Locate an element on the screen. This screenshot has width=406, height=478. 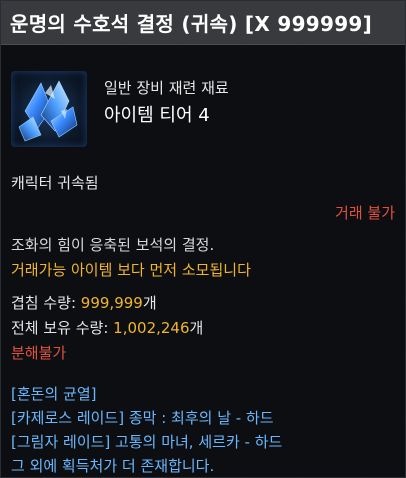
acquisition-source: [그림자 레이드] 고통의 마녀, 세르카 - 하드 is located at coordinates (147, 442).